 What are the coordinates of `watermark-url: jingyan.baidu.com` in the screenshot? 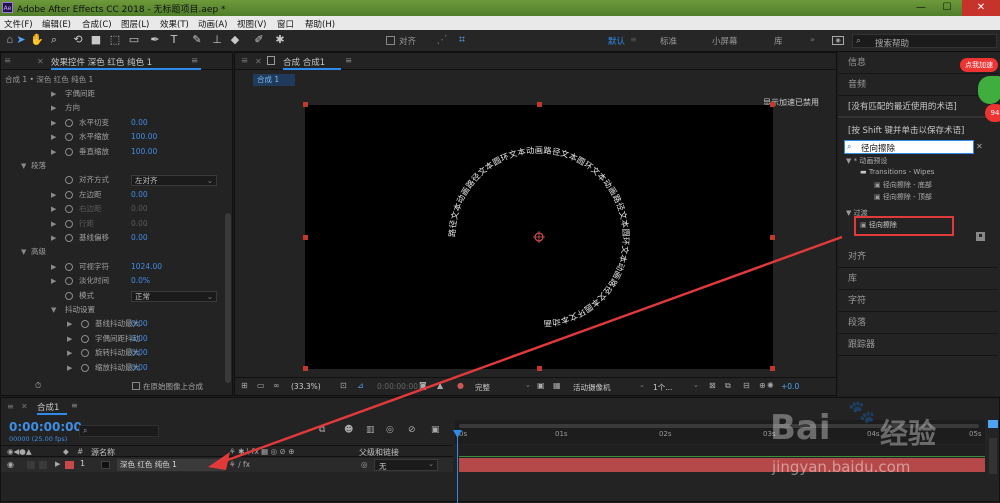 It's located at (841, 467).